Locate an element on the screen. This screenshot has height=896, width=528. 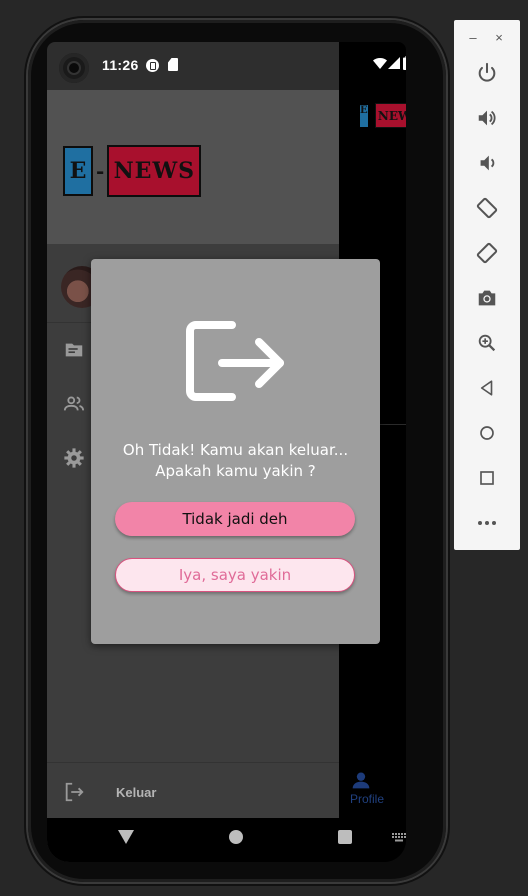
more-icon is located at coordinates (487, 523).